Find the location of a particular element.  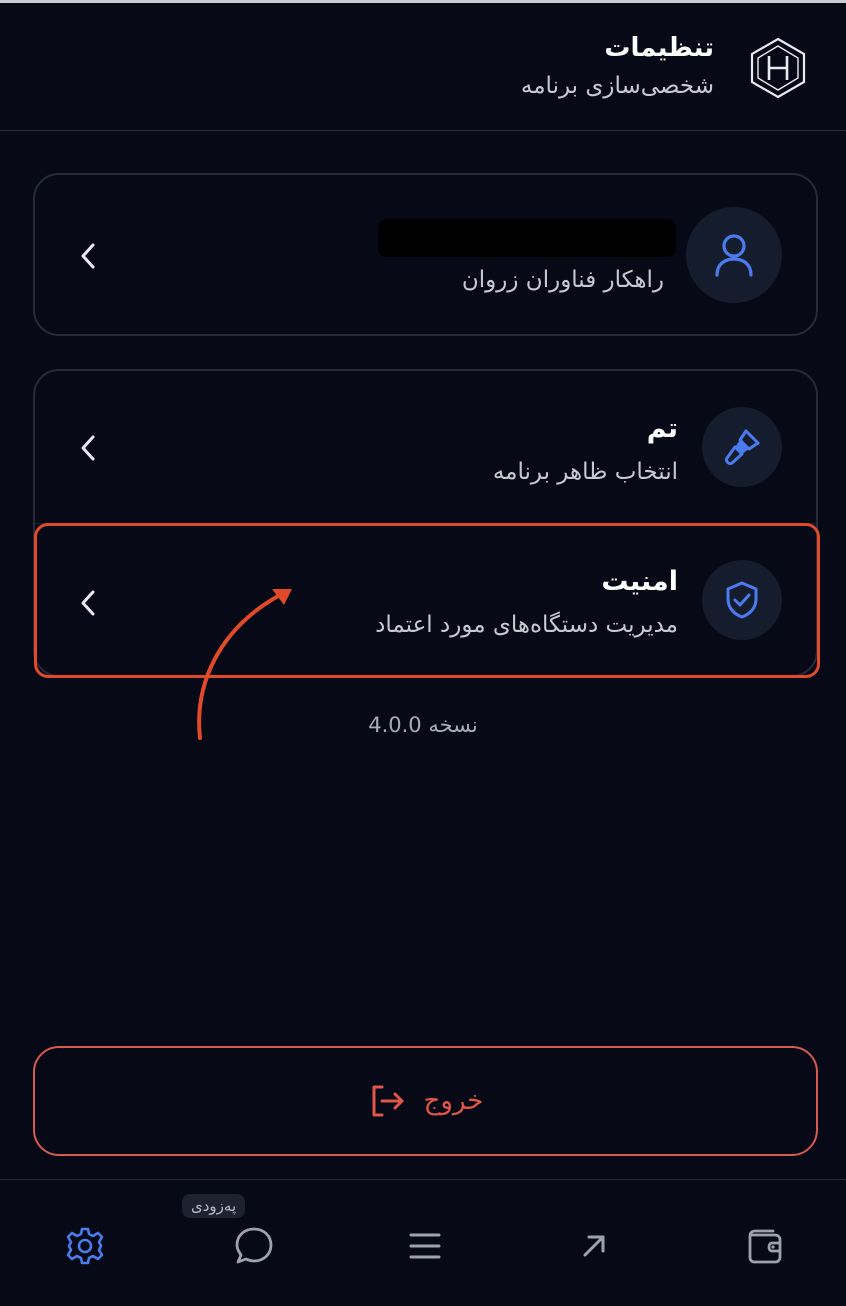

nav-settings is located at coordinates (85, 1246).